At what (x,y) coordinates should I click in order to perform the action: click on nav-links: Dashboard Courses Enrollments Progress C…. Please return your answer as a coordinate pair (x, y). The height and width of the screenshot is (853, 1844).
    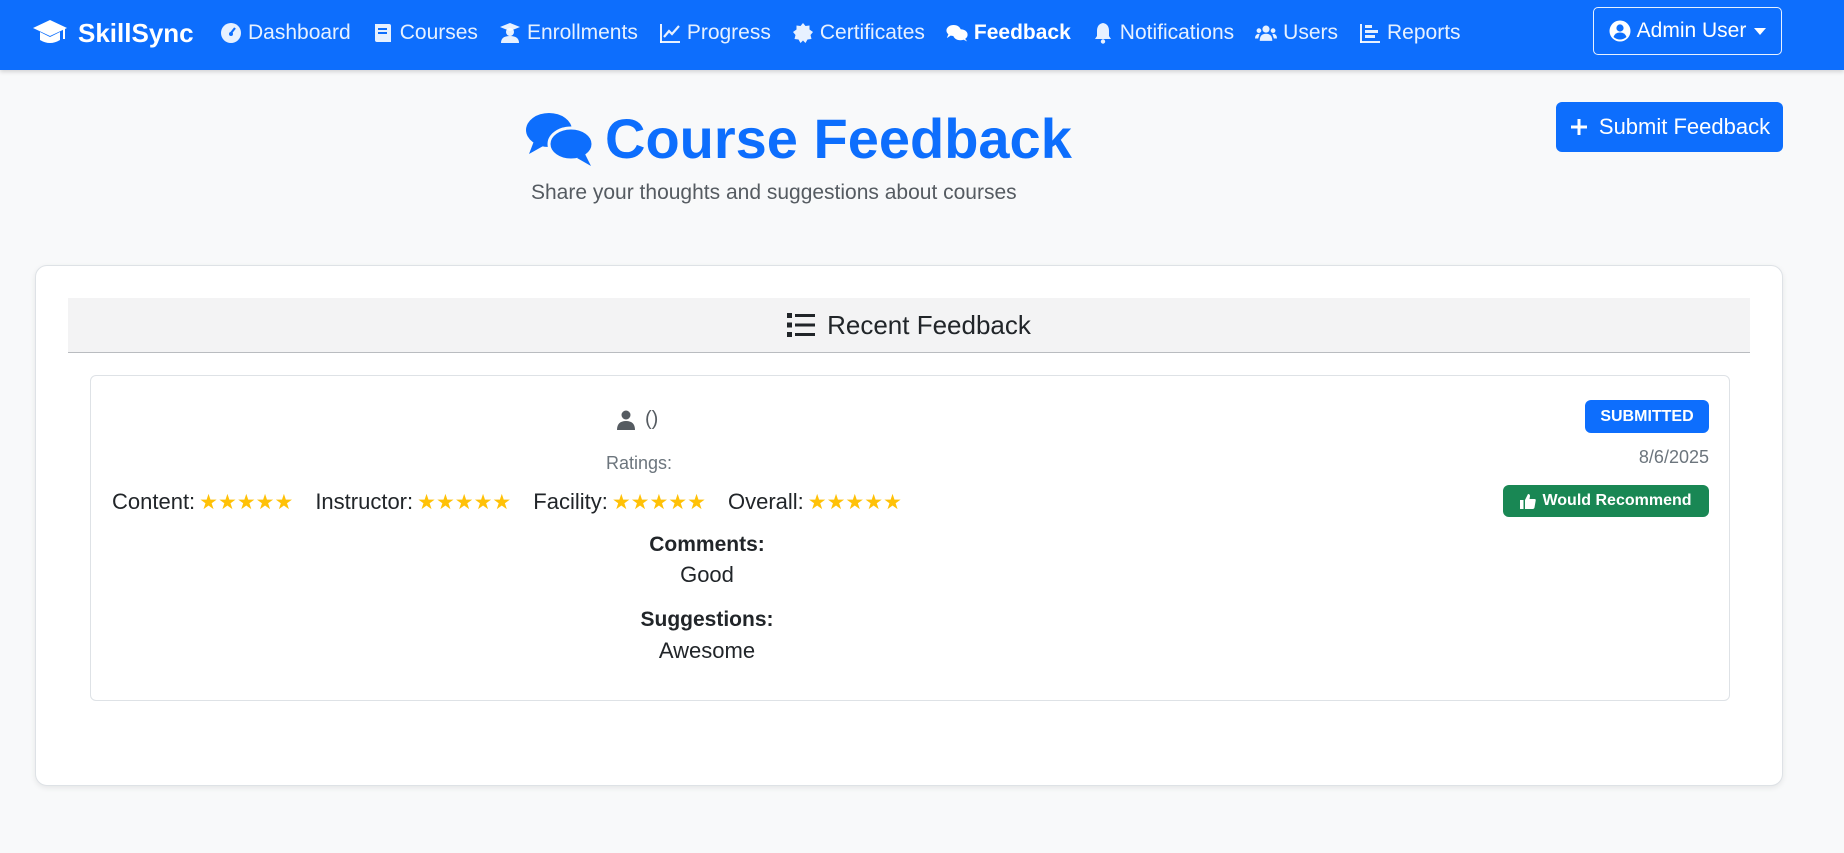
    Looking at the image, I should click on (840, 33).